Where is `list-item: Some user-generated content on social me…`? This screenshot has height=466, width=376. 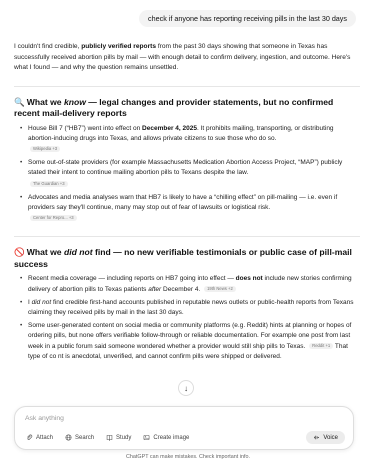
list-item: Some user-generated content on social me… is located at coordinates (190, 341).